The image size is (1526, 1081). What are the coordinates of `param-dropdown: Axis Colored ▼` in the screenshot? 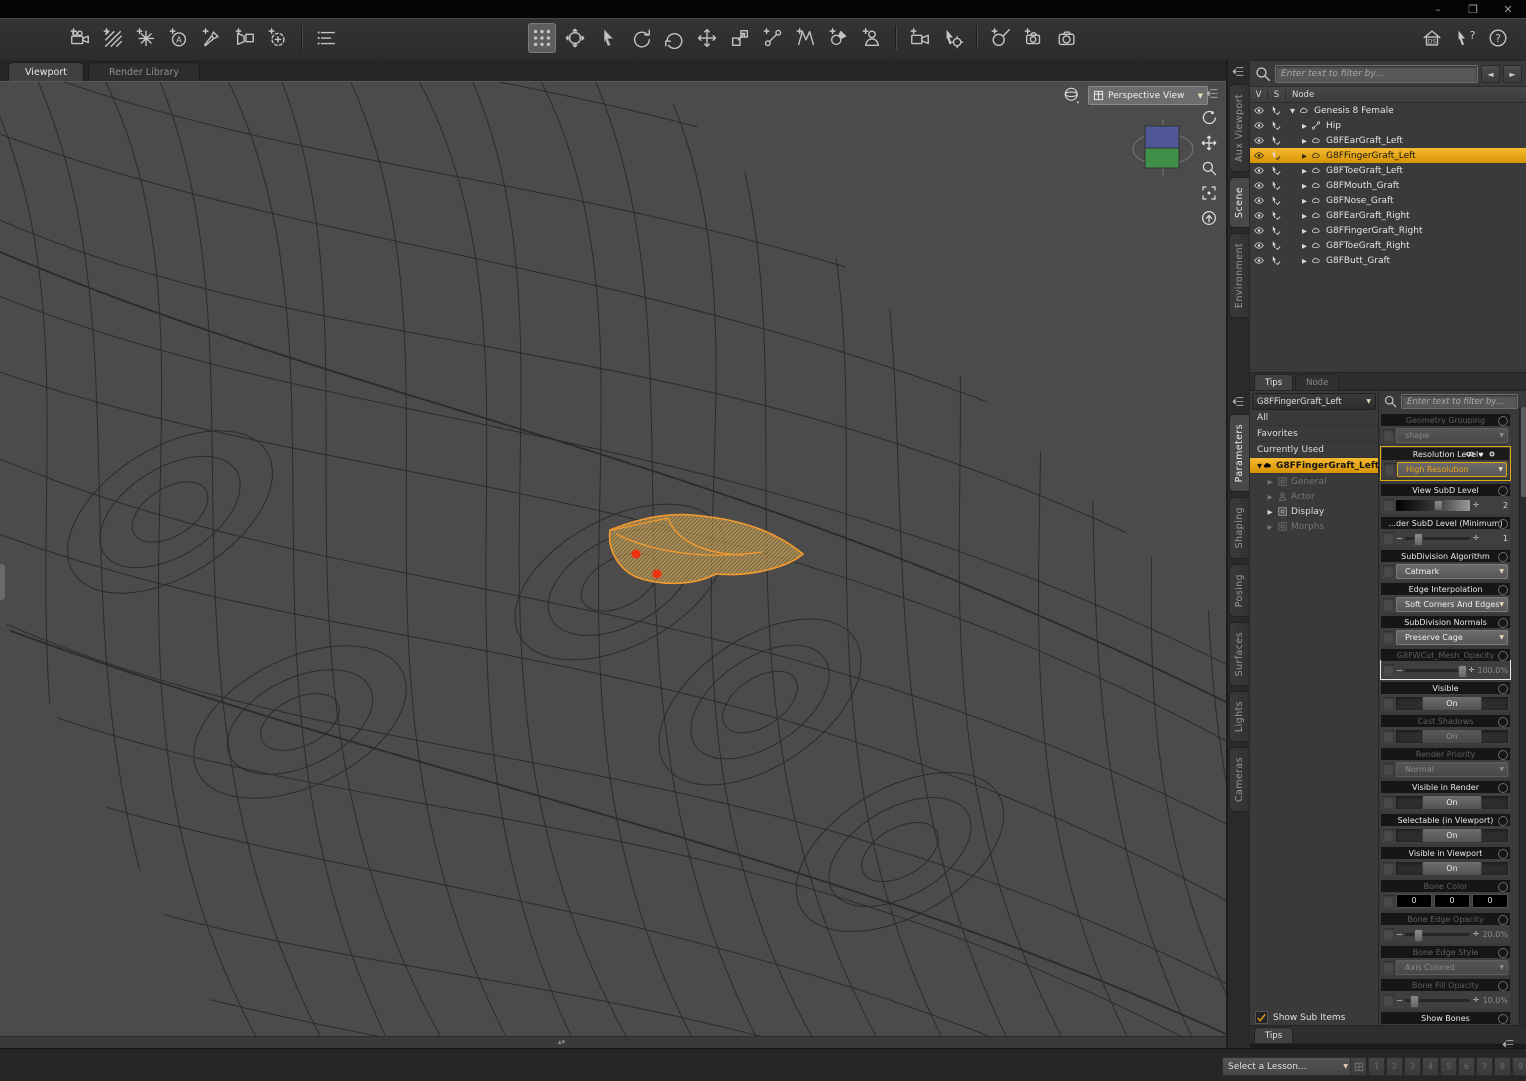 It's located at (1452, 967).